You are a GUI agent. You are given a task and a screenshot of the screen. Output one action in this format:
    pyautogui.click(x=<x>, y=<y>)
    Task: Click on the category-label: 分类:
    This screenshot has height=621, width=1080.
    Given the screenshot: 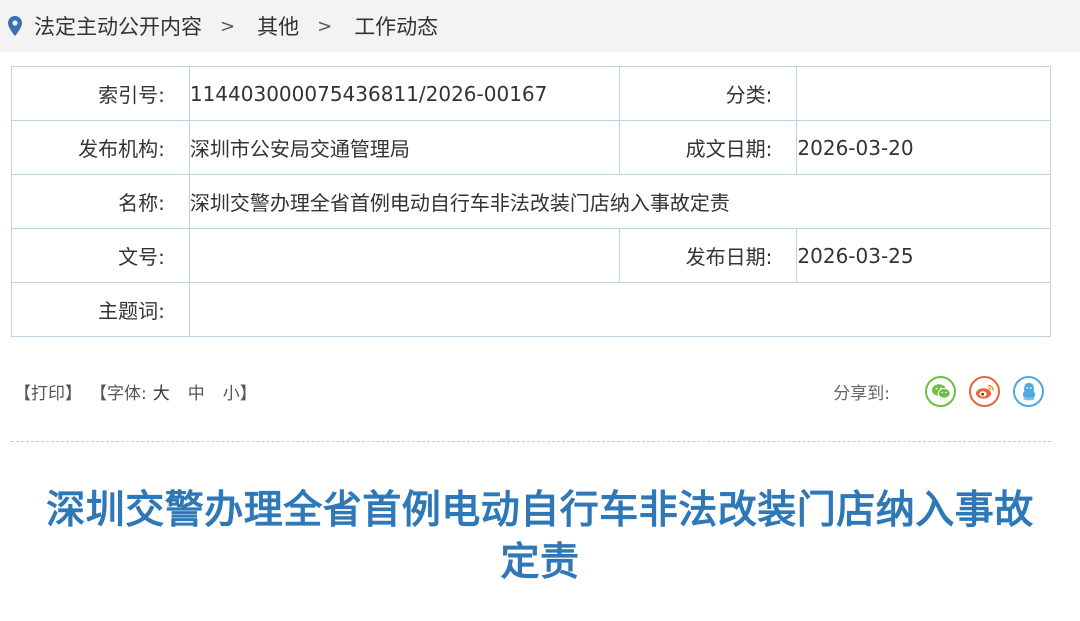 What is the action you would take?
    pyautogui.click(x=708, y=93)
    